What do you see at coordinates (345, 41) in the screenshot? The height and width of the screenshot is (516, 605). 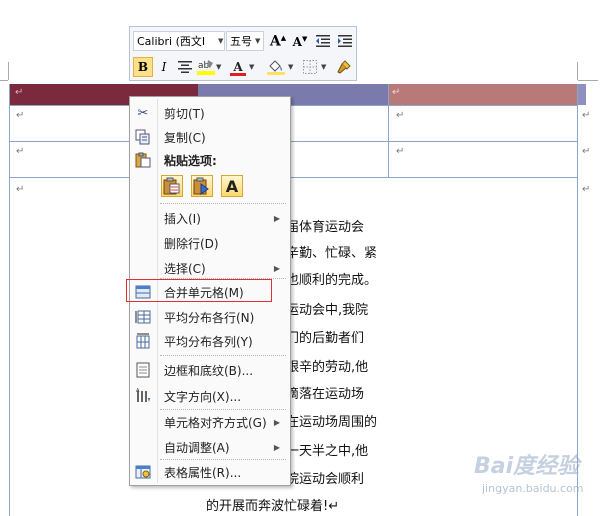 I see `increase-indent-button` at bounding box center [345, 41].